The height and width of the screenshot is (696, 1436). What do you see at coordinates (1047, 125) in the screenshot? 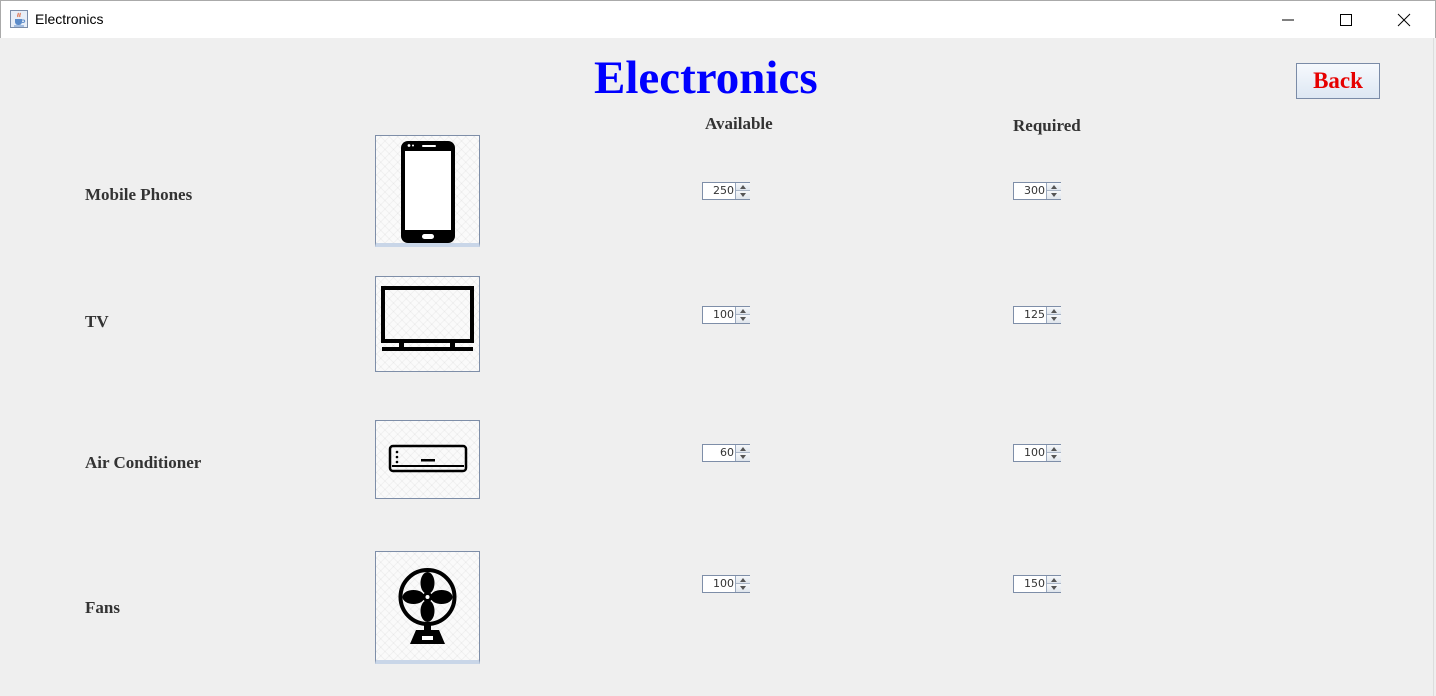
I see `required-column-header: Required` at bounding box center [1047, 125].